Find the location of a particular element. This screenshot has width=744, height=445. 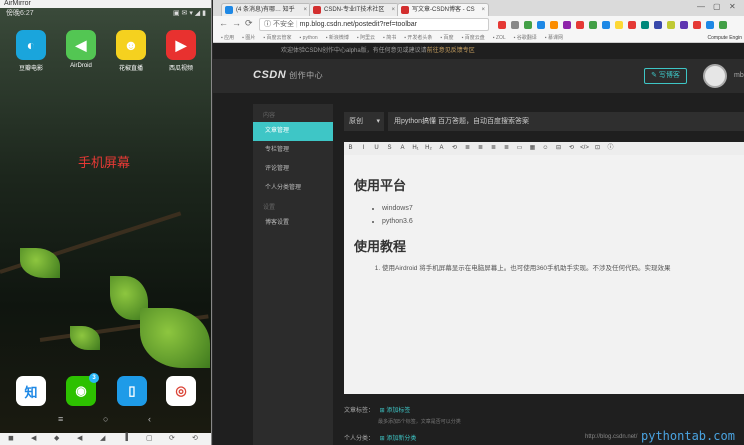

article-title-input: 用python搞懂 百万答题，自动百度搜索答案 is located at coordinates (566, 121).